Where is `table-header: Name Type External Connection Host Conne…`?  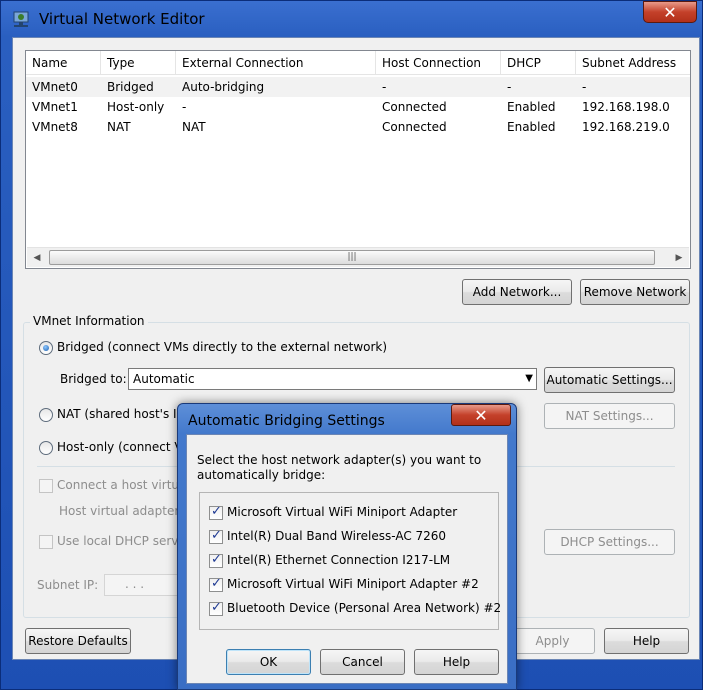
table-header: Name Type External Connection Host Conne… is located at coordinates (358, 63).